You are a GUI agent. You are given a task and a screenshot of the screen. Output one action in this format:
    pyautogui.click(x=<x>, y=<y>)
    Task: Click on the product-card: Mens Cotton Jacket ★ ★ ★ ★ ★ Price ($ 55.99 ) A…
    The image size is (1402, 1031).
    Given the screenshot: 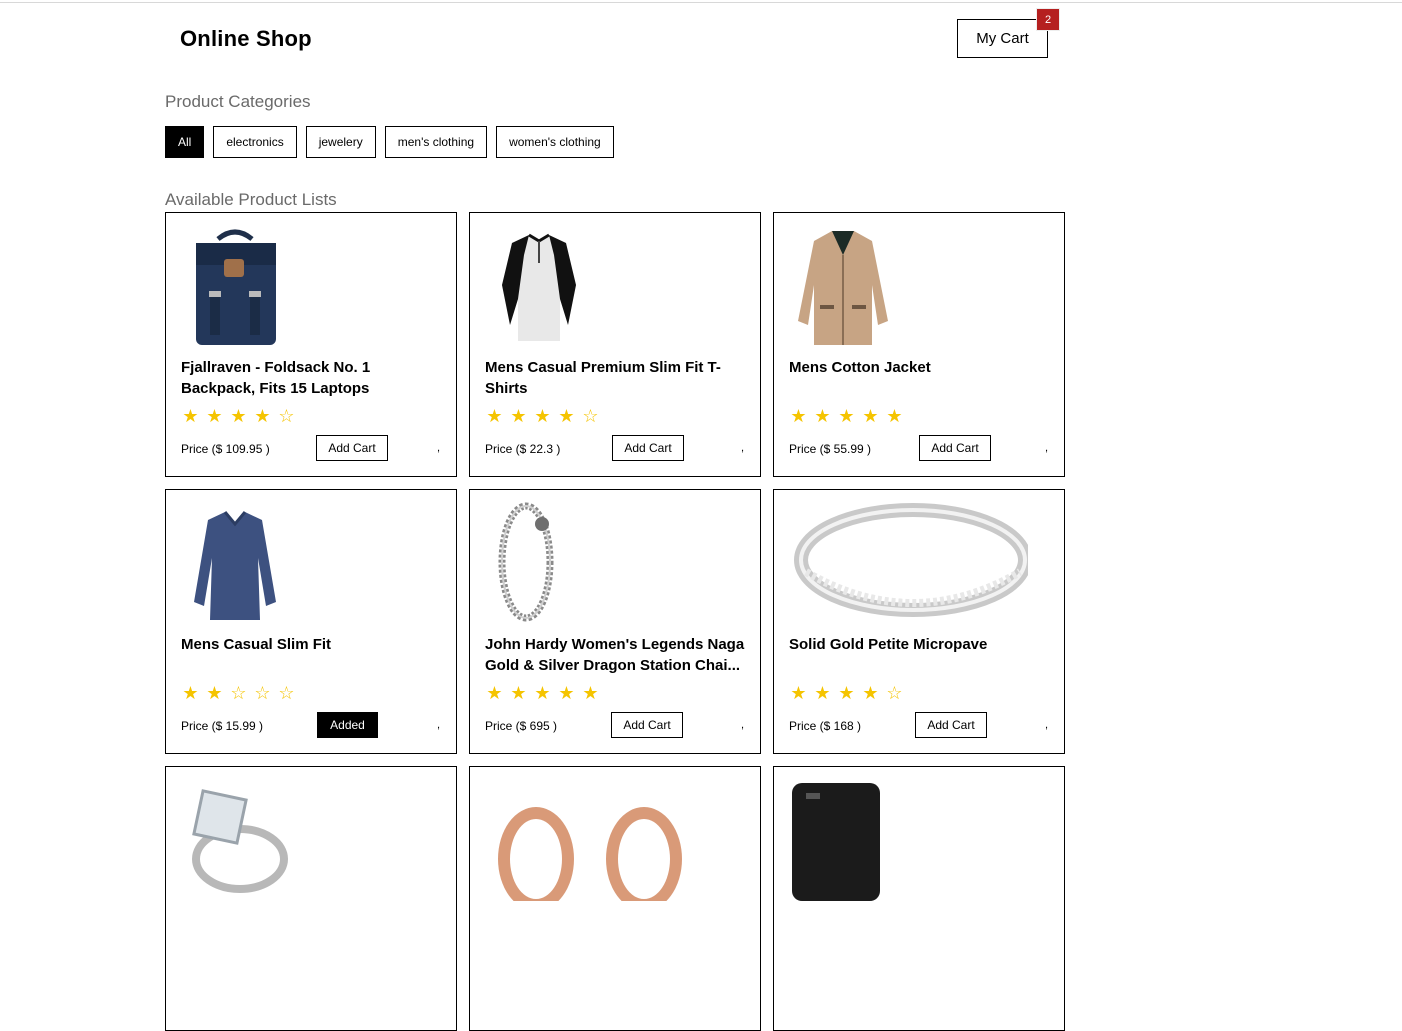 What is the action you would take?
    pyautogui.click(x=919, y=344)
    